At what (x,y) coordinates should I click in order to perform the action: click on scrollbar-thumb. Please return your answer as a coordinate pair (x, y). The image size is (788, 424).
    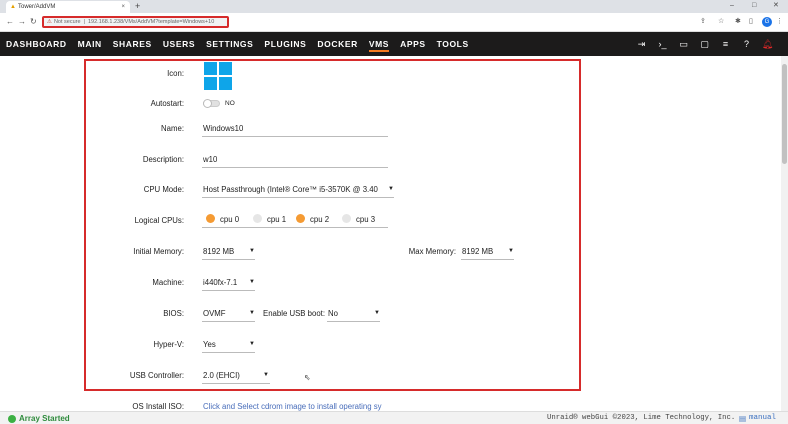
    Looking at the image, I should click on (784, 114).